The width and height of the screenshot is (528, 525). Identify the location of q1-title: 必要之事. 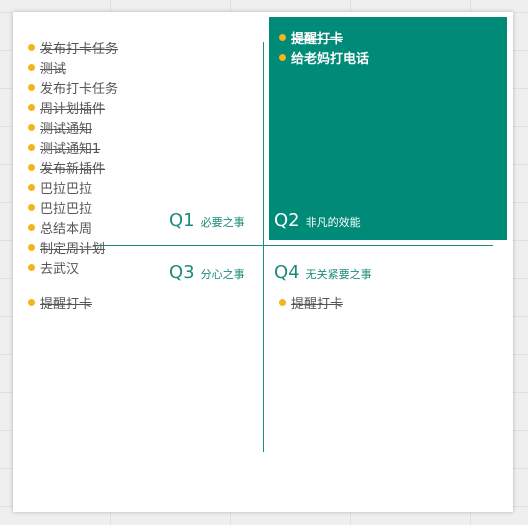
(222, 222).